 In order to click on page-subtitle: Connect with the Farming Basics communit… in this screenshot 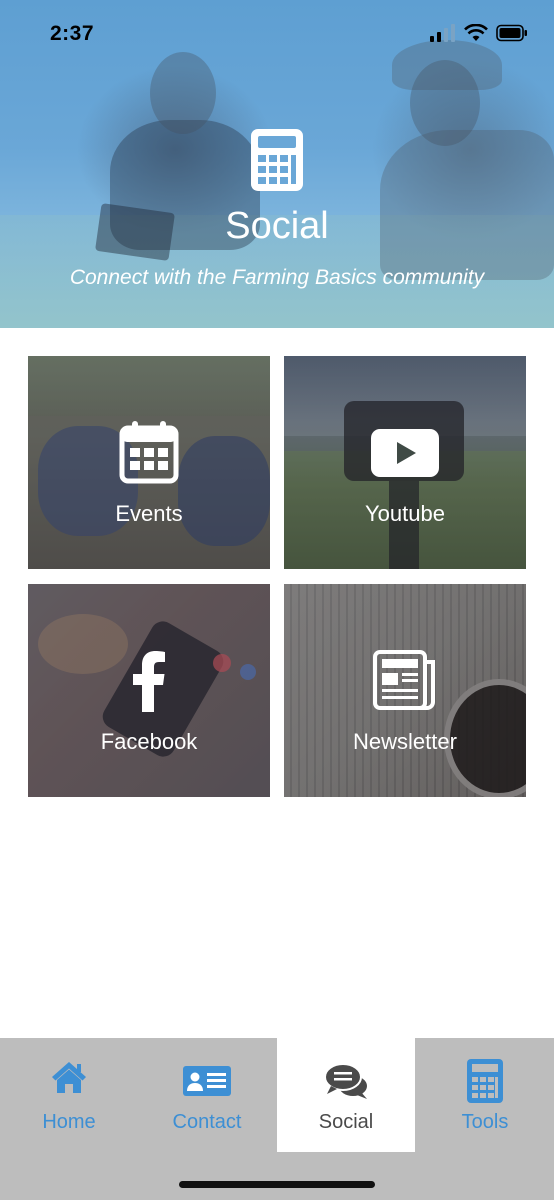, I will do `click(277, 277)`.